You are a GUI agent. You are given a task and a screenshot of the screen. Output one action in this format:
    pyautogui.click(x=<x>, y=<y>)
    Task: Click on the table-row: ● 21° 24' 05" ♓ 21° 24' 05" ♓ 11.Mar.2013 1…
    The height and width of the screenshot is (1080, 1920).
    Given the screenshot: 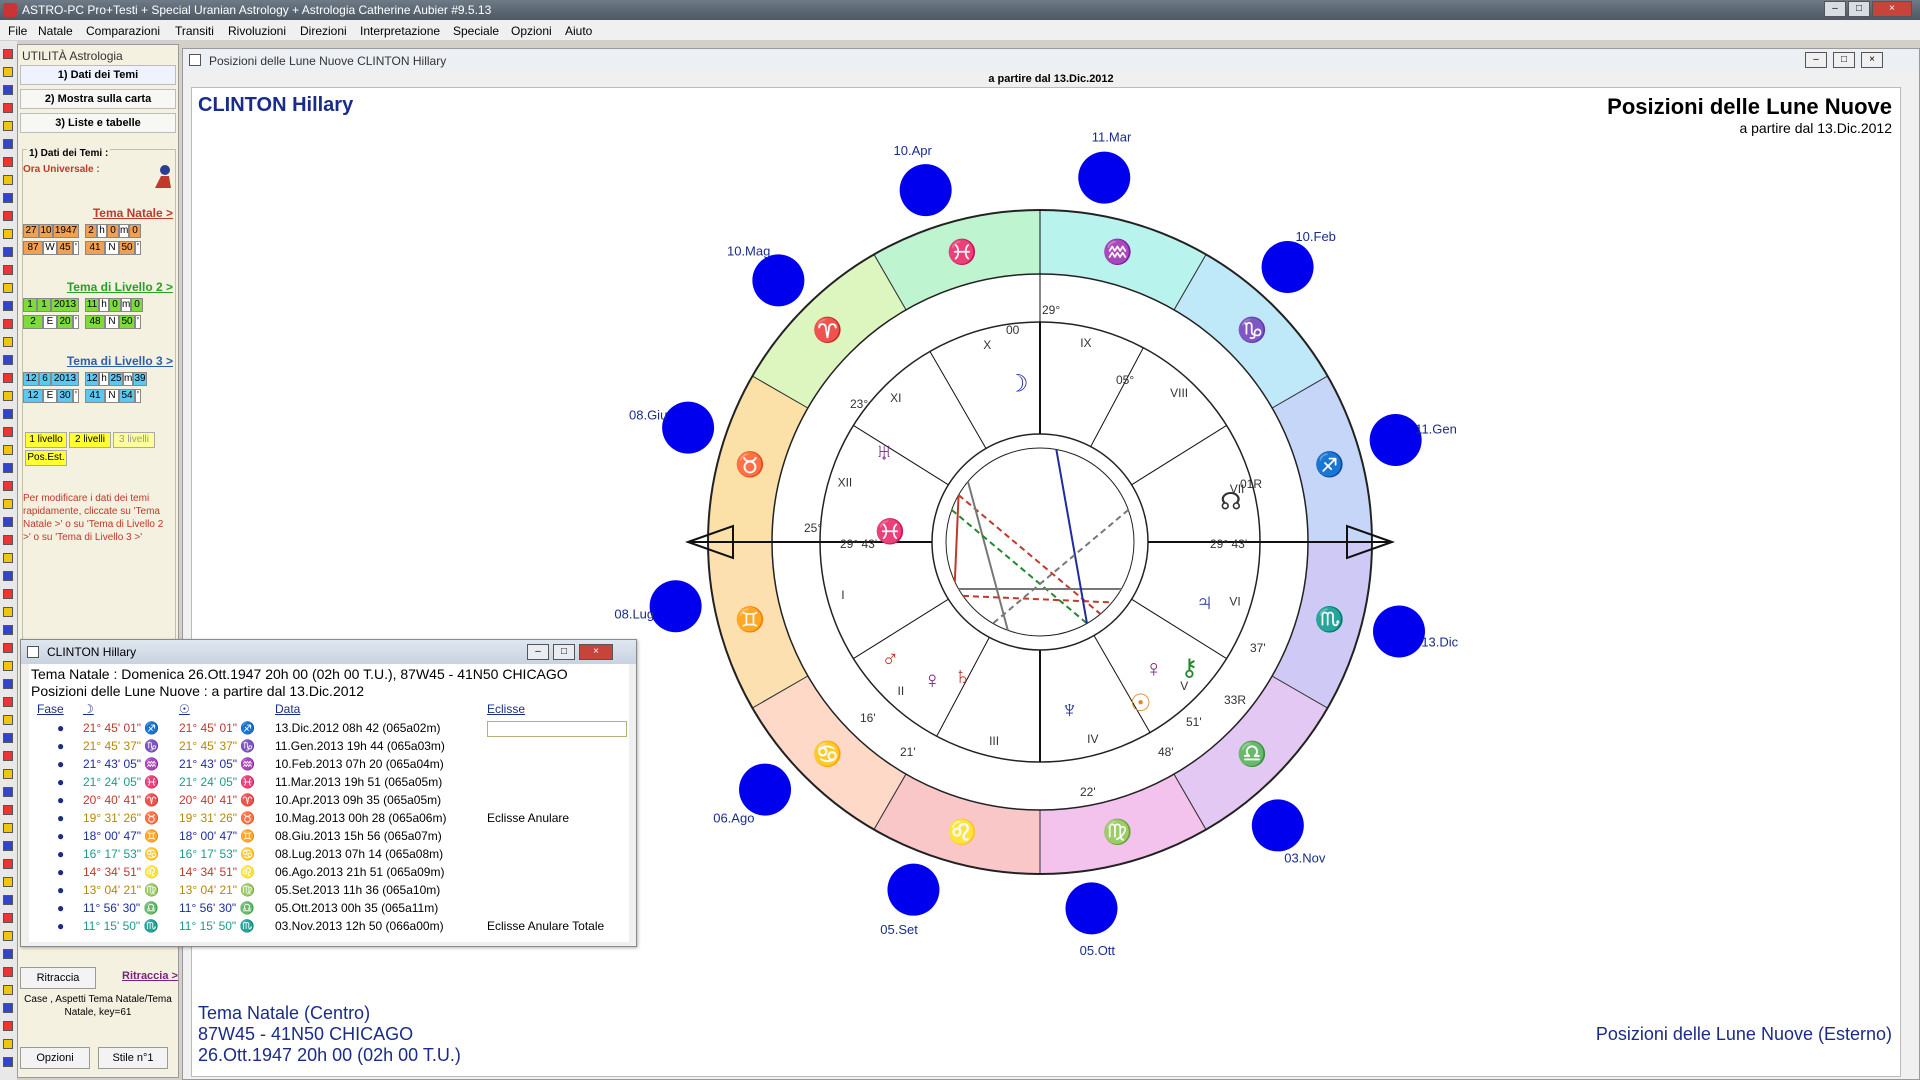 What is the action you would take?
    pyautogui.click(x=329, y=783)
    